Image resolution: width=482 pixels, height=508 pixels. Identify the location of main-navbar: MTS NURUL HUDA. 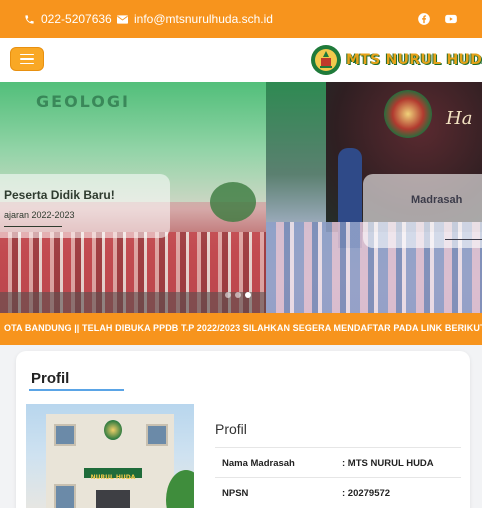
(241, 60).